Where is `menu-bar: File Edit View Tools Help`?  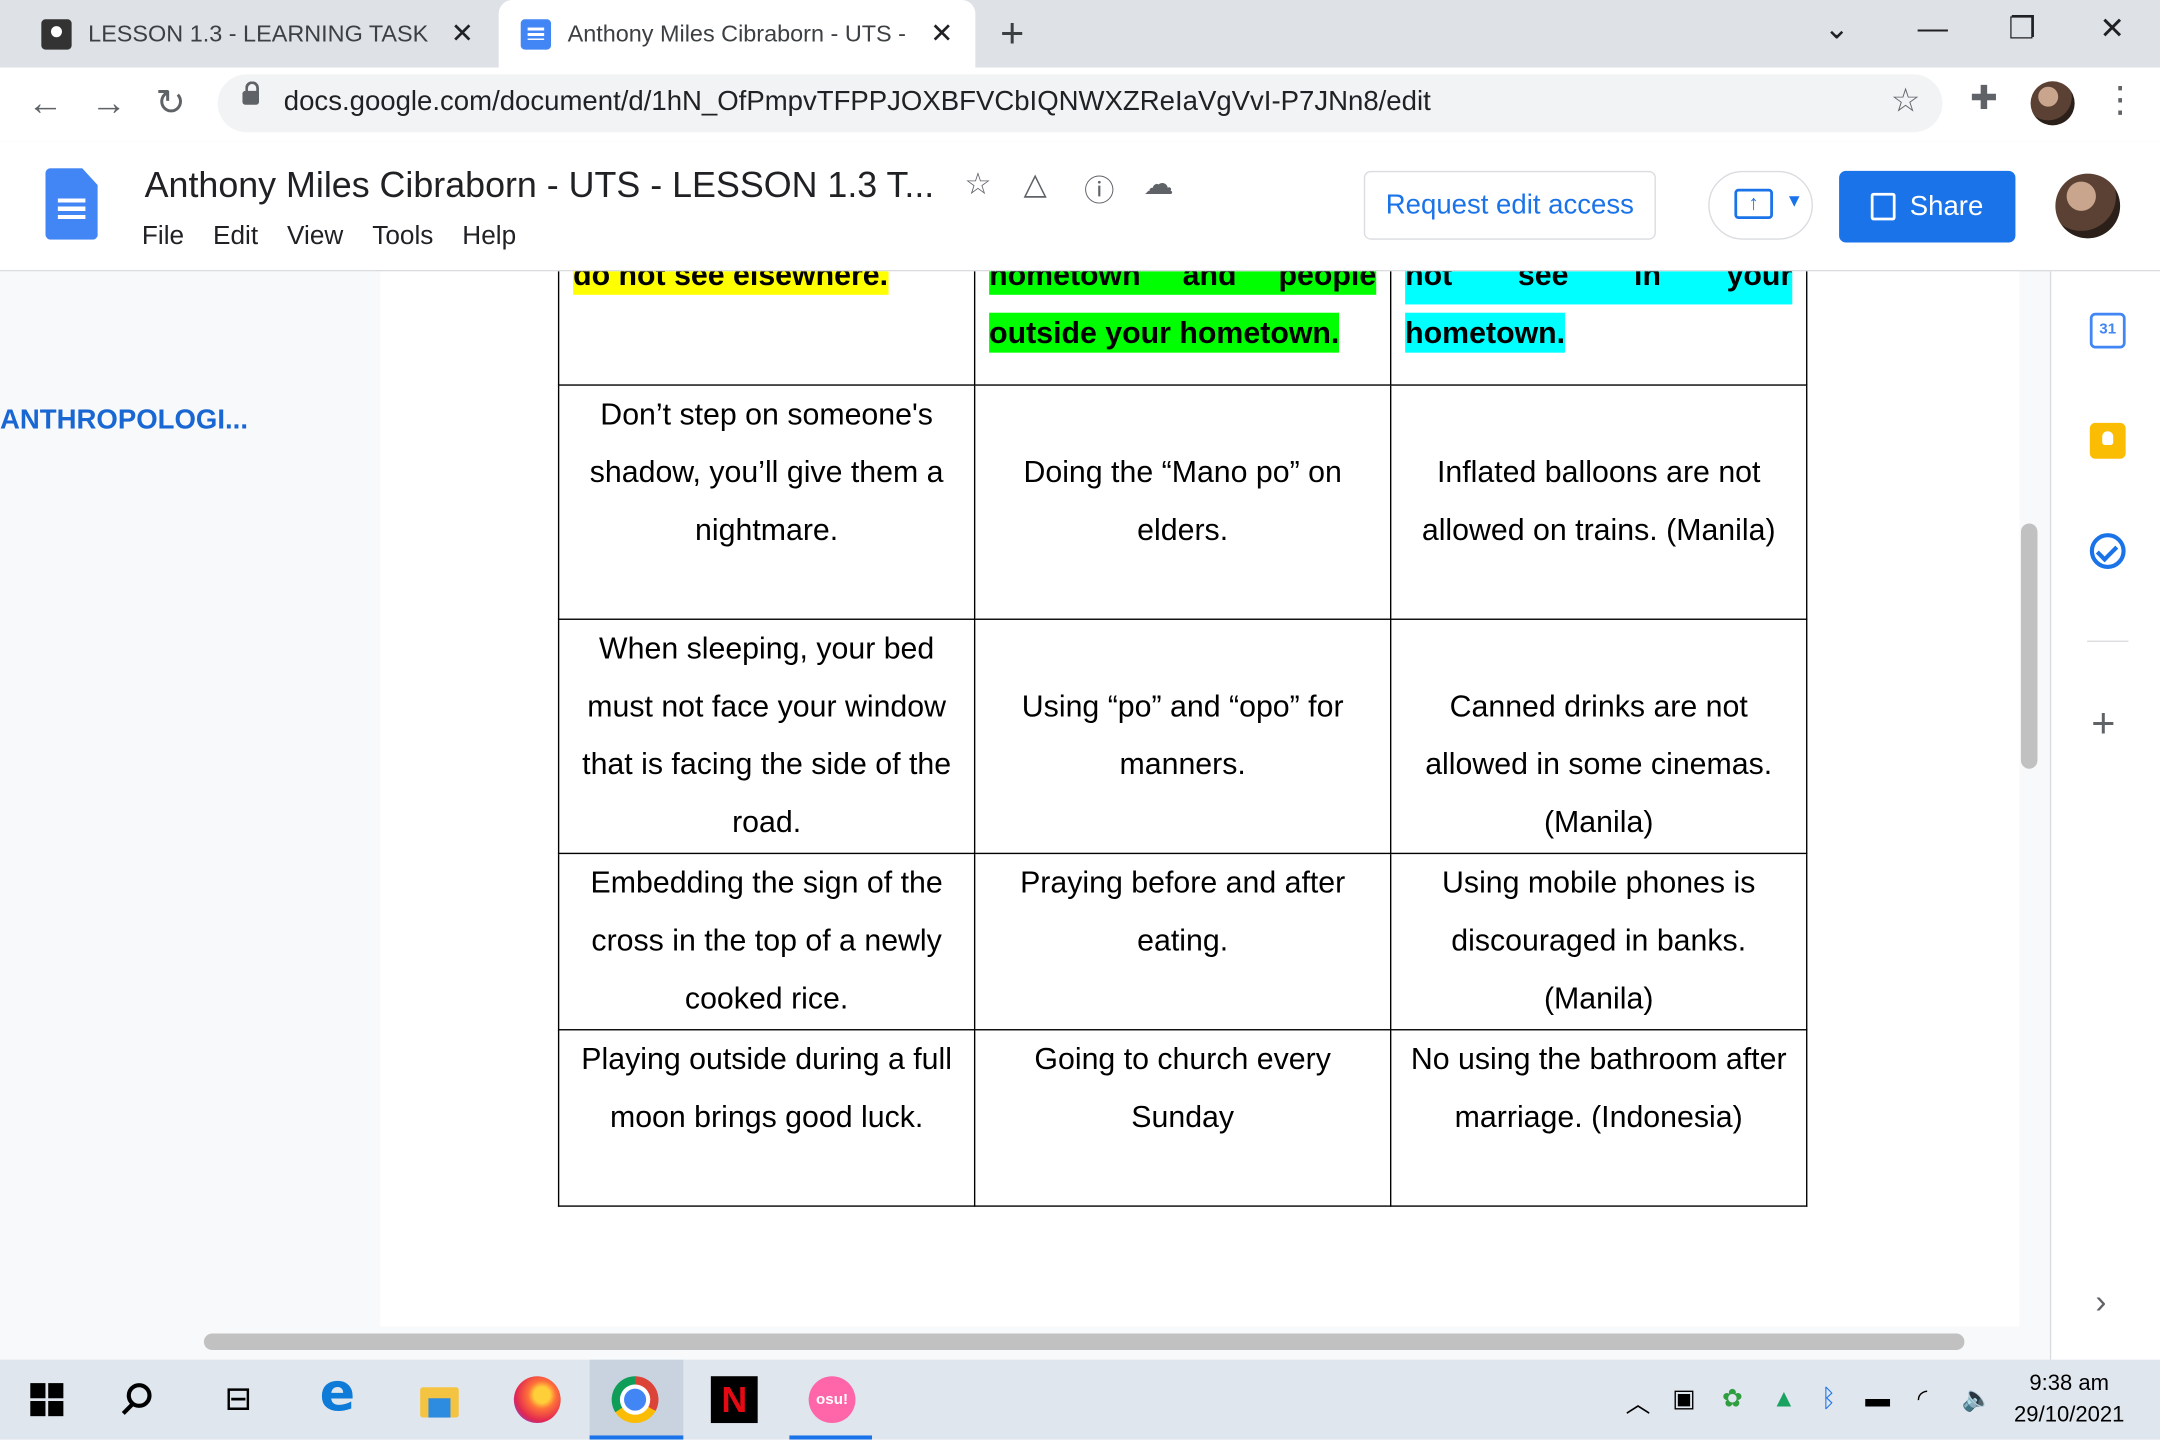 menu-bar: File Edit View Tools Help is located at coordinates (329, 237).